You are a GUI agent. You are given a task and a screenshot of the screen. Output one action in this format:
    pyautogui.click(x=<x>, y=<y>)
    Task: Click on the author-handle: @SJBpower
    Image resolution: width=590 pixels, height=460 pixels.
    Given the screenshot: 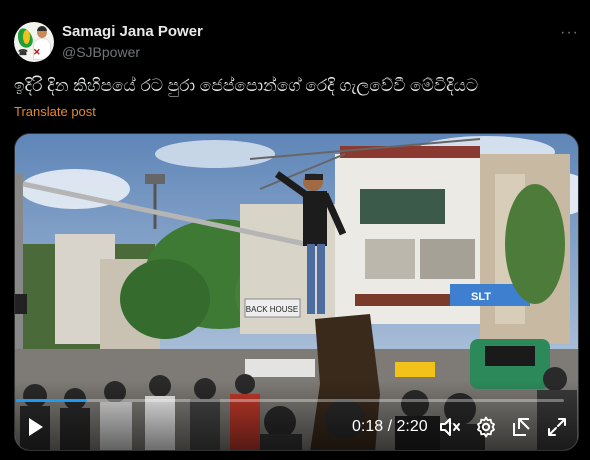 What is the action you would take?
    pyautogui.click(x=101, y=52)
    